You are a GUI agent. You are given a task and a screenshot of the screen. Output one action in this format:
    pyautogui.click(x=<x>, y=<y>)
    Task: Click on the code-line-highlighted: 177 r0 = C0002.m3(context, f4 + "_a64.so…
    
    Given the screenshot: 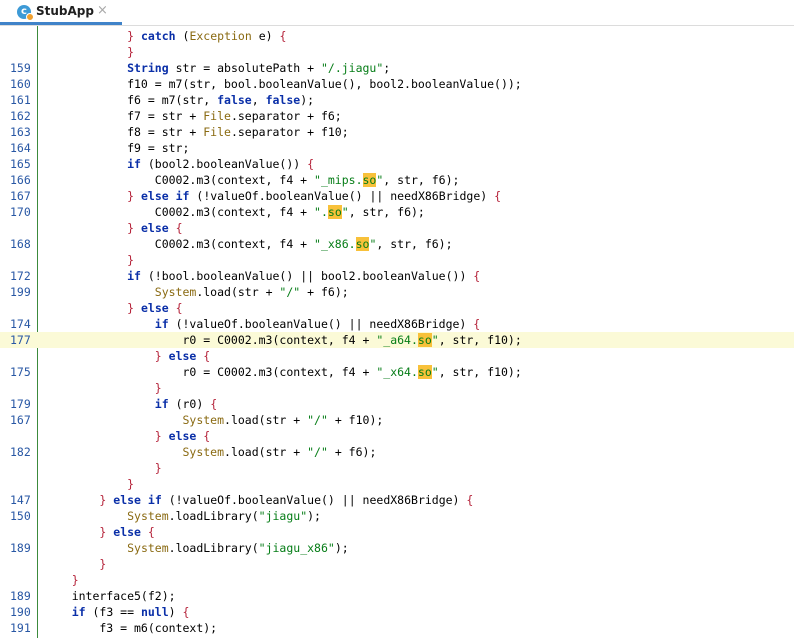 What is the action you would take?
    pyautogui.click(x=397, y=340)
    